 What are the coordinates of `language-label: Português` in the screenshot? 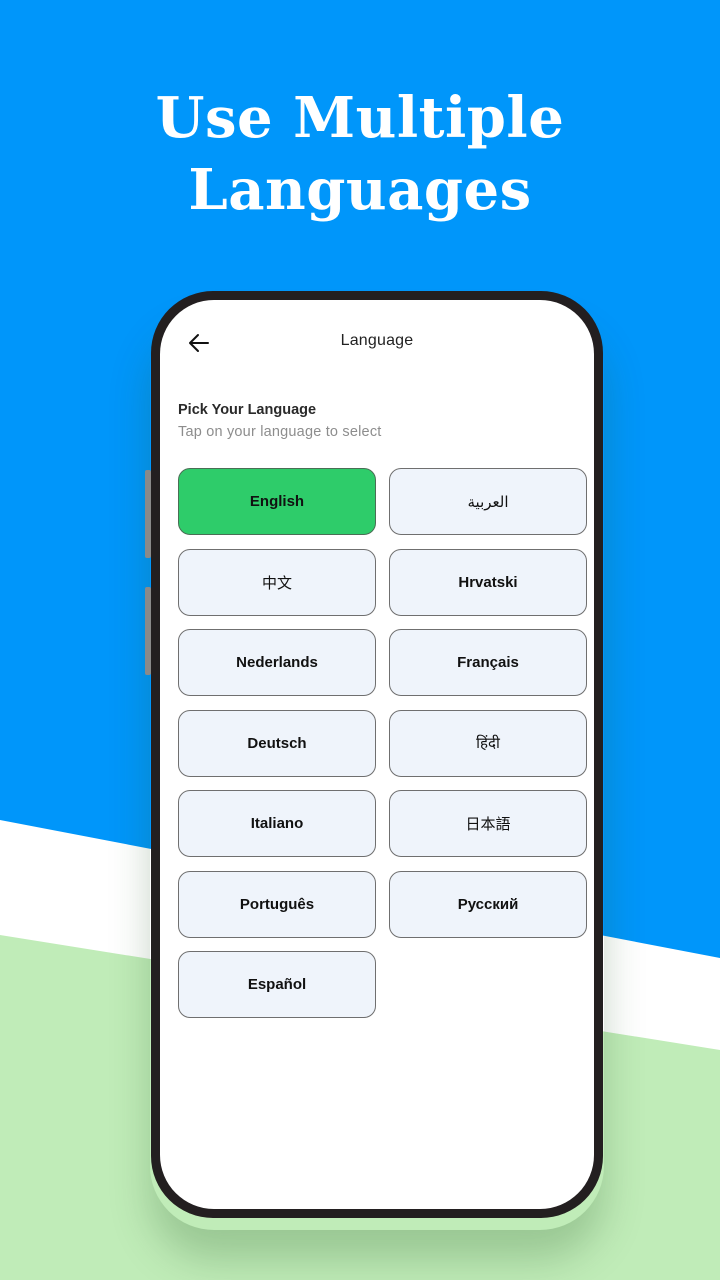 It's located at (277, 904).